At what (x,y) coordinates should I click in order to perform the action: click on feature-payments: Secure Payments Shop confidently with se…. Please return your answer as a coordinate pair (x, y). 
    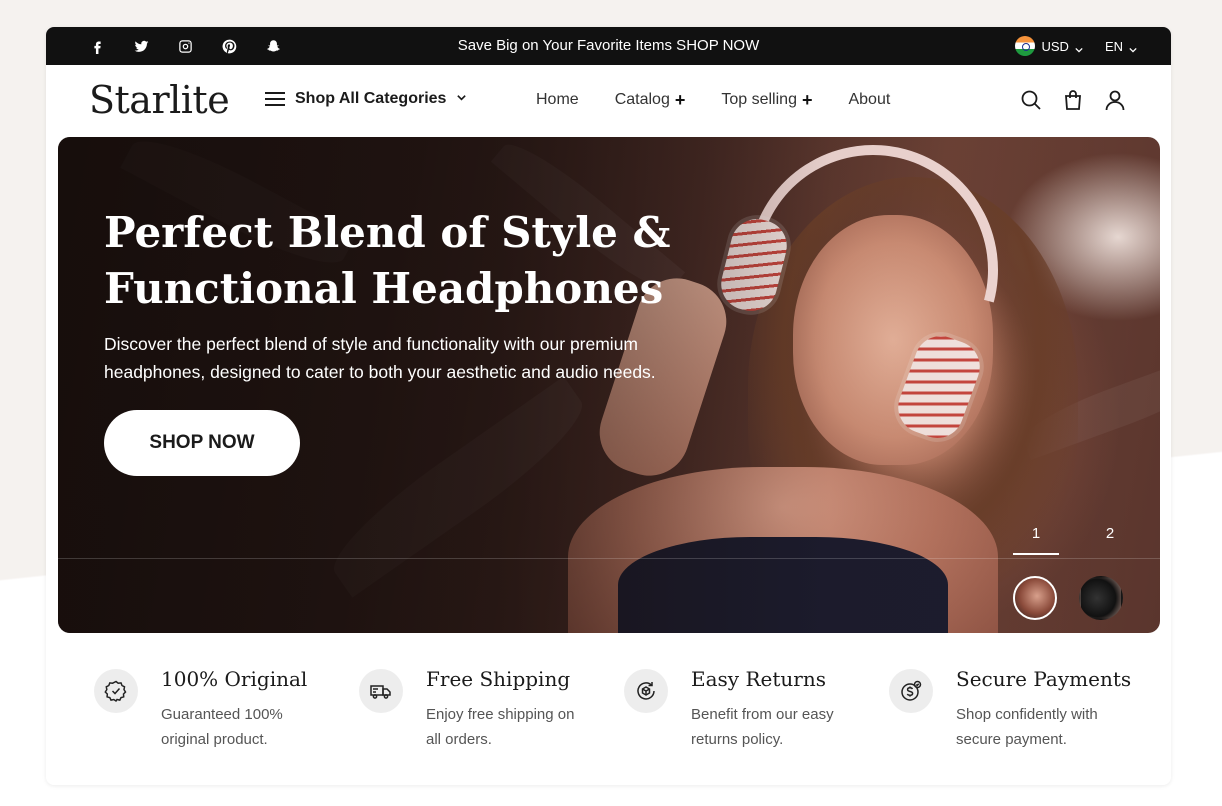
    Looking at the image, I should click on (1021, 717).